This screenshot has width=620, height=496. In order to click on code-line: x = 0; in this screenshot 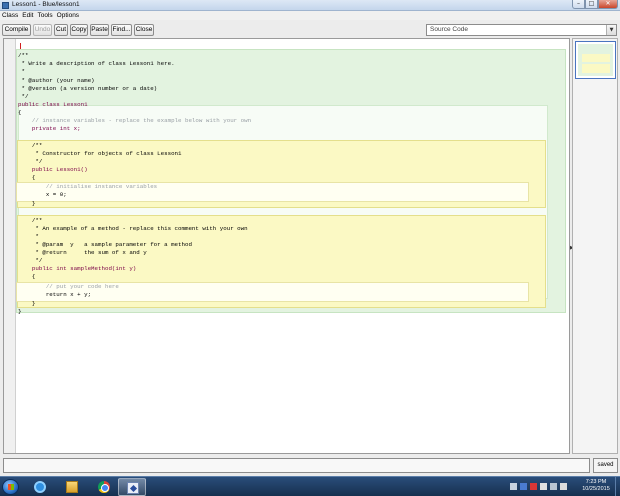, I will do `click(42, 195)`.